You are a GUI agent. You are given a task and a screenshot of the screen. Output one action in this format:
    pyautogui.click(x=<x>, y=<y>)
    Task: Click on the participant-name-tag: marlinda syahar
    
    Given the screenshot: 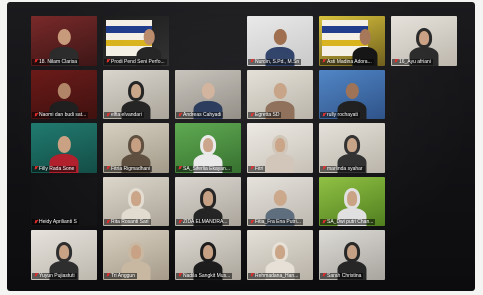 What is the action you would take?
    pyautogui.click(x=342, y=168)
    